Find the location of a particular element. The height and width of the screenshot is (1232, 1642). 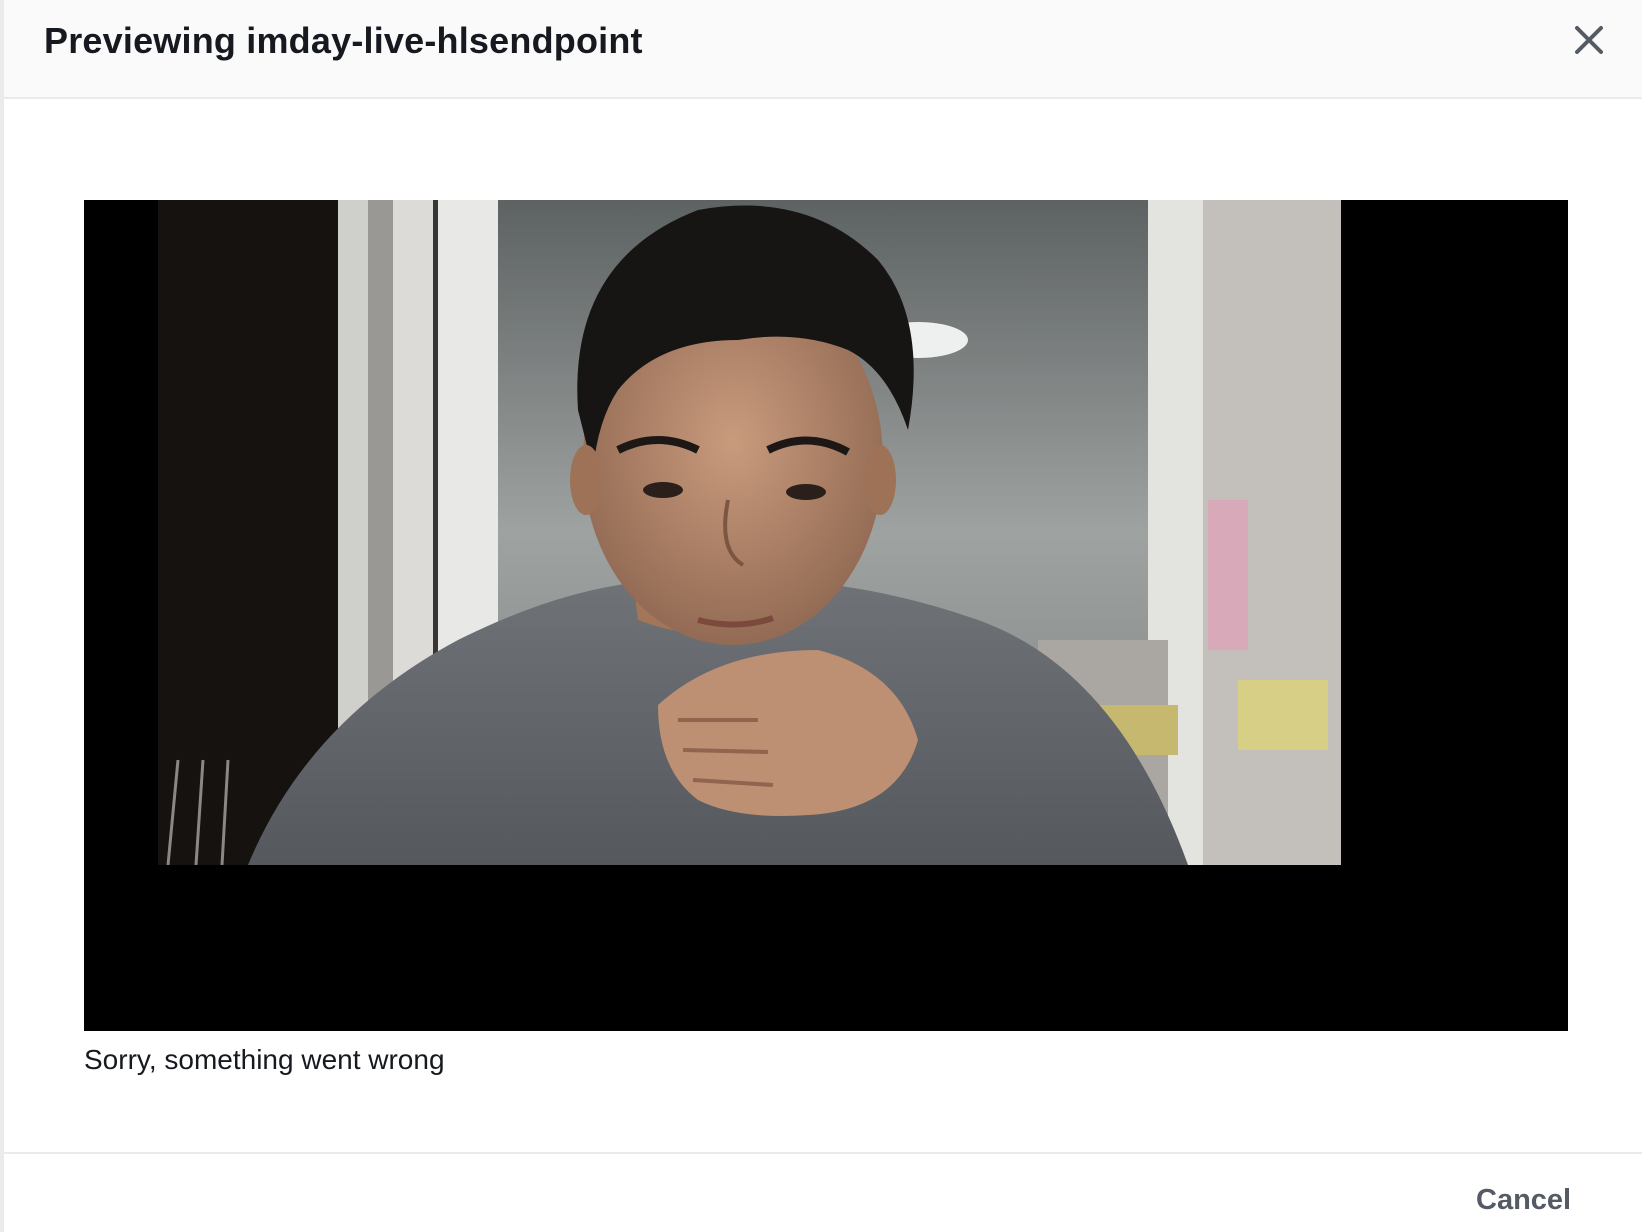

modal-title: Previewing imday-live-hlsendpoint is located at coordinates (343, 40).